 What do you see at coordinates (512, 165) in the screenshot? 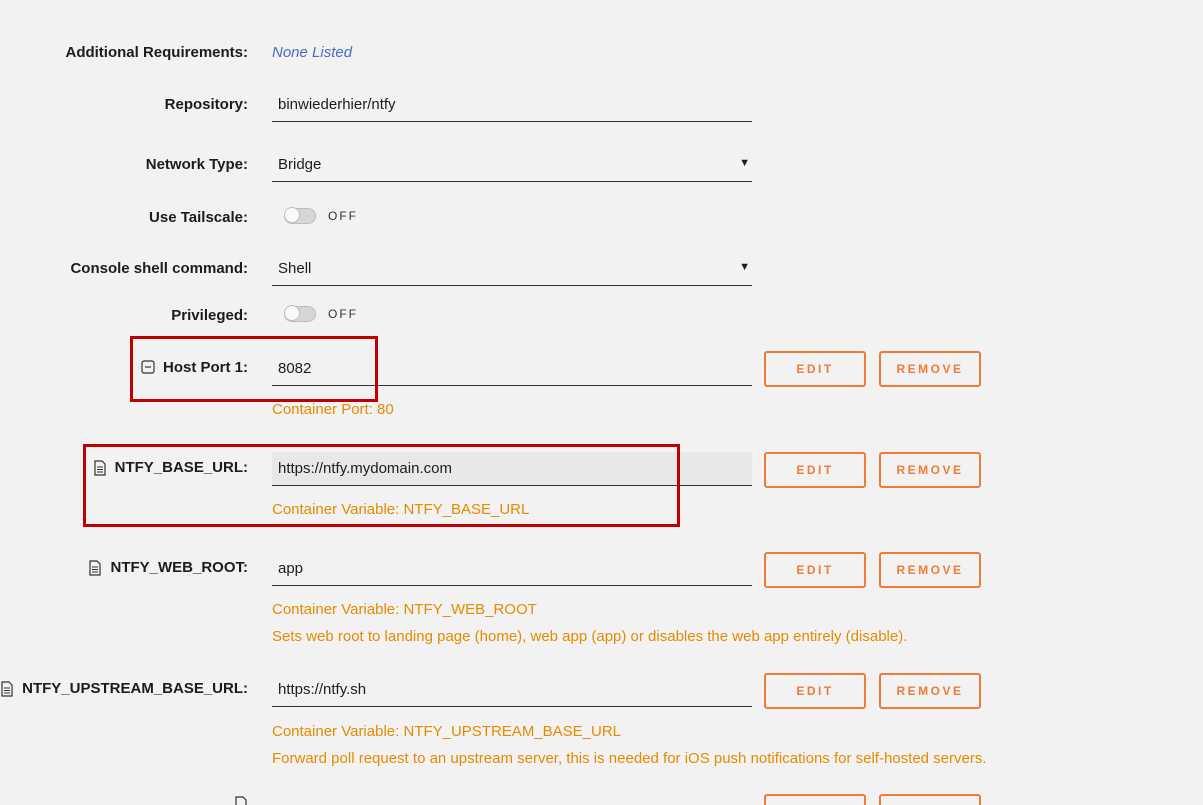
I see `network-type-select: Bridge ▼` at bounding box center [512, 165].